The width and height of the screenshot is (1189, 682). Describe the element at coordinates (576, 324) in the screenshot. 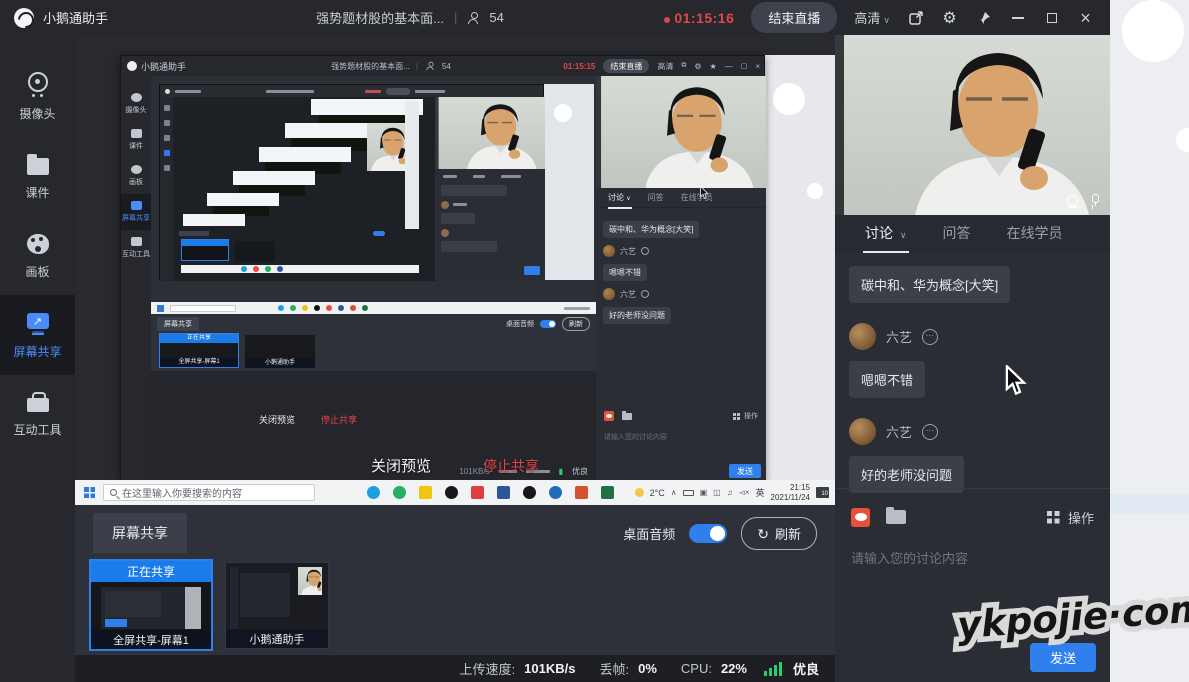

I see `nested-refresh-button: 刷新` at that location.